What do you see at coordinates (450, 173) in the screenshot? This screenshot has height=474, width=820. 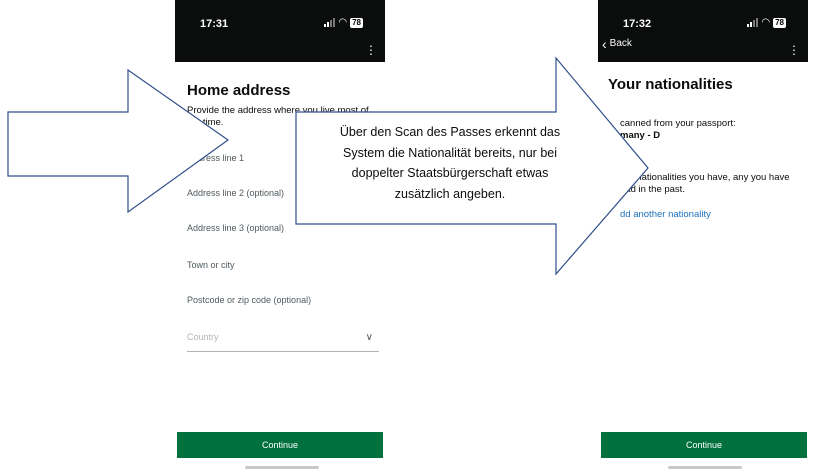 I see `annotation-line-3: doppelter Staatsbürgerschaft etwas` at bounding box center [450, 173].